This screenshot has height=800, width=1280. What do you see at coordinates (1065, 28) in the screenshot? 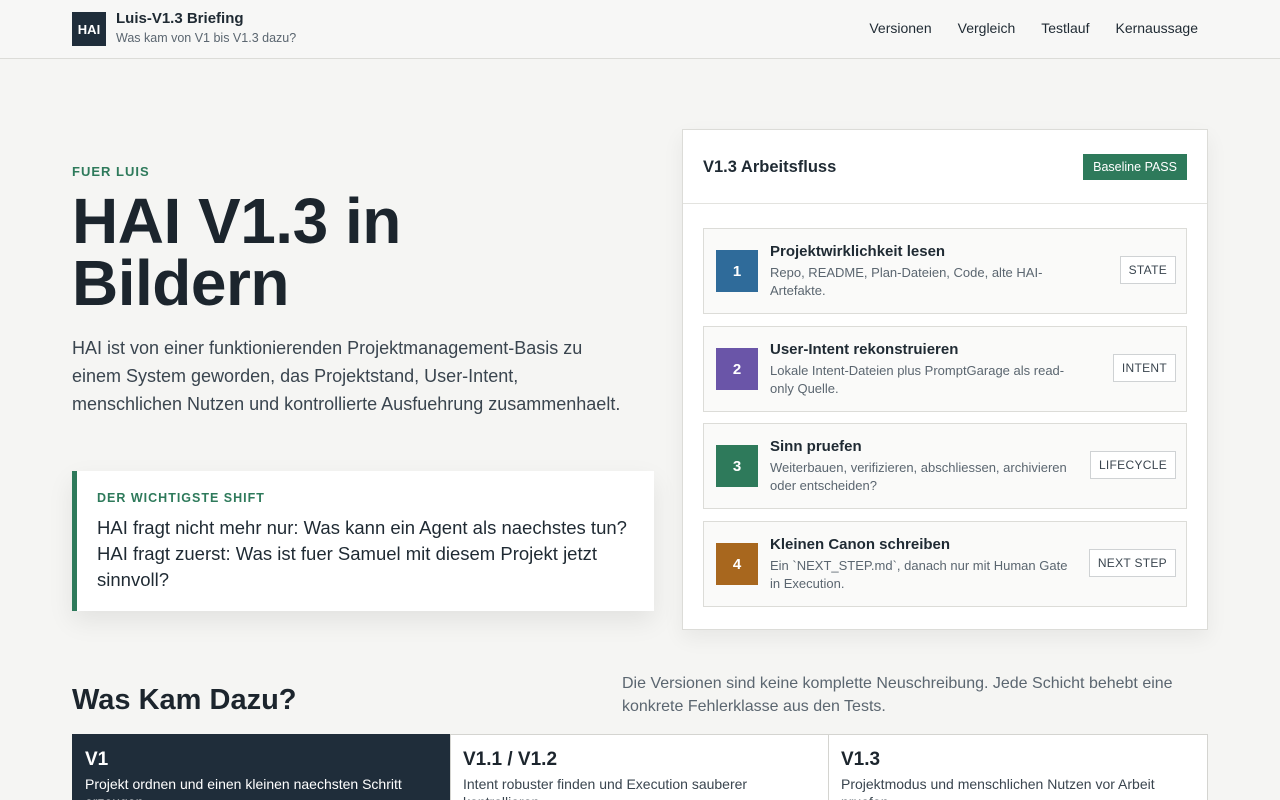
I see `nav-testlauf: Testlauf` at bounding box center [1065, 28].